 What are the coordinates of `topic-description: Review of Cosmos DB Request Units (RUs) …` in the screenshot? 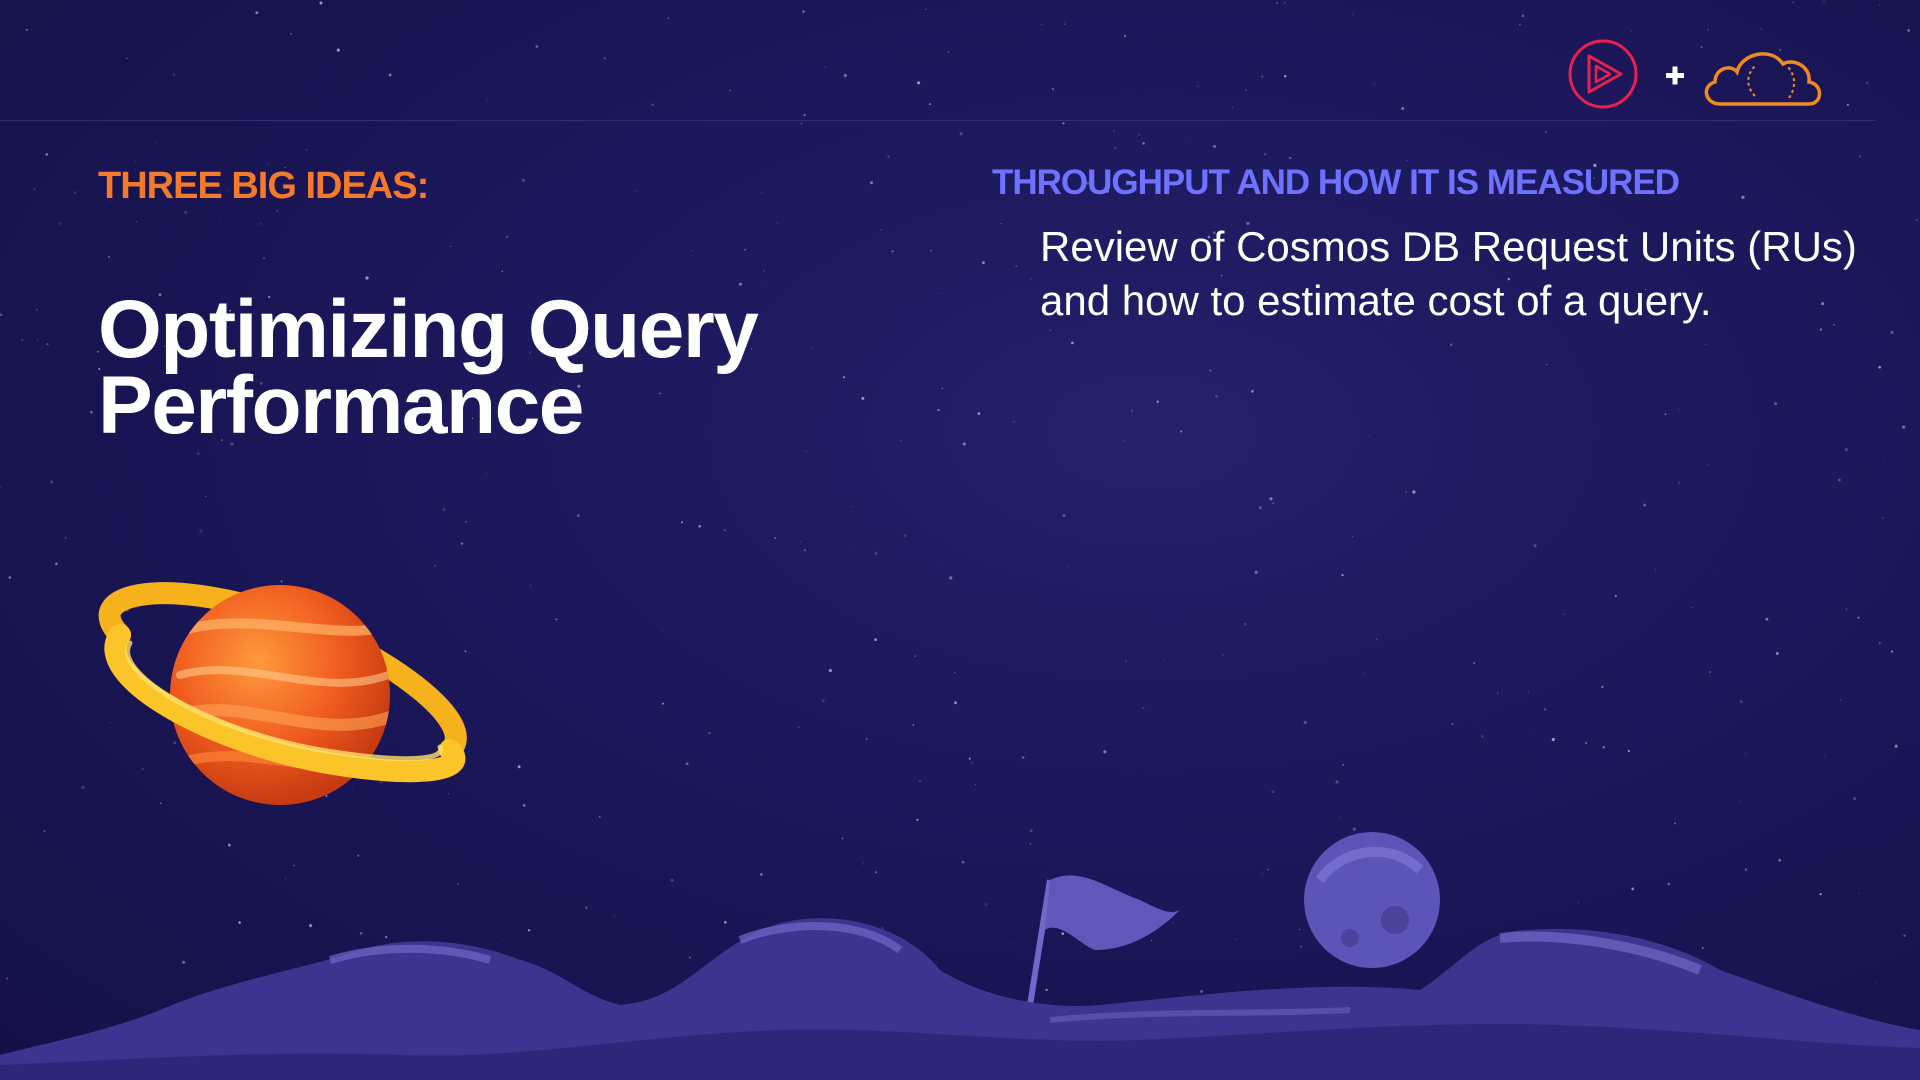 It's located at (1448, 273).